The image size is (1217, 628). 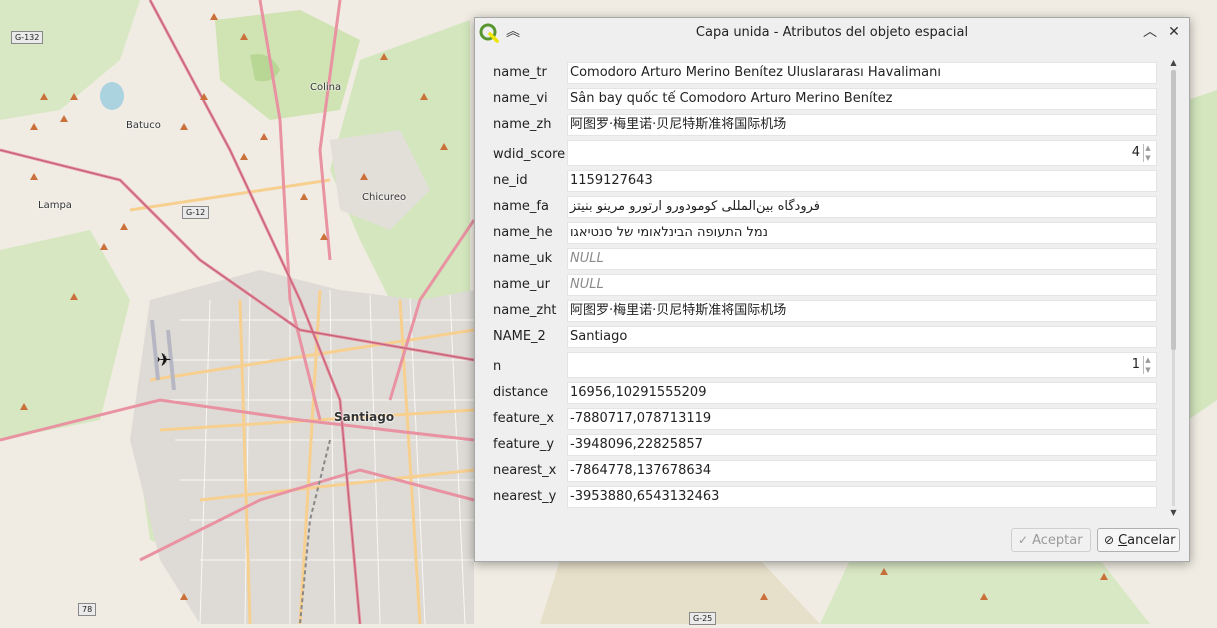 I want to click on attribute-field: -7880717,078713119, so click(x=862, y=419).